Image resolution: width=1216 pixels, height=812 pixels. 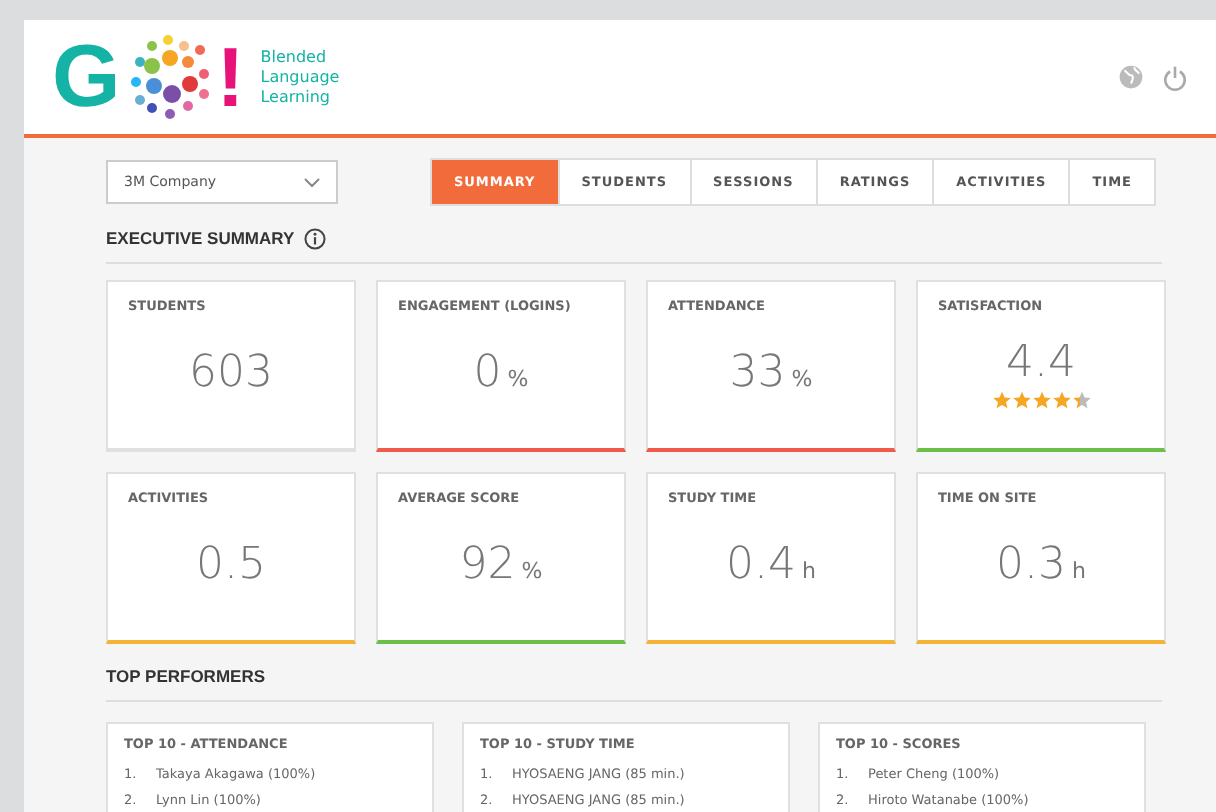 What do you see at coordinates (487, 373) in the screenshot?
I see `metric-value: 0` at bounding box center [487, 373].